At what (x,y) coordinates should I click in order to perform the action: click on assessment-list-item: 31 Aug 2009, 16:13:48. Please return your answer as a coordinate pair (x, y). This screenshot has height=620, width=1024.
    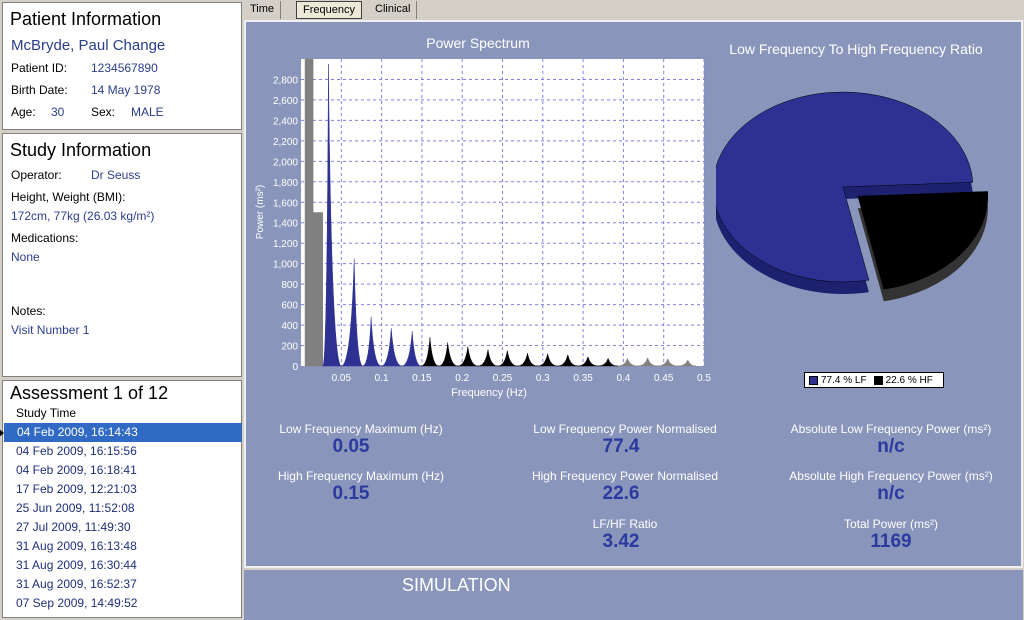
    Looking at the image, I should click on (123, 546).